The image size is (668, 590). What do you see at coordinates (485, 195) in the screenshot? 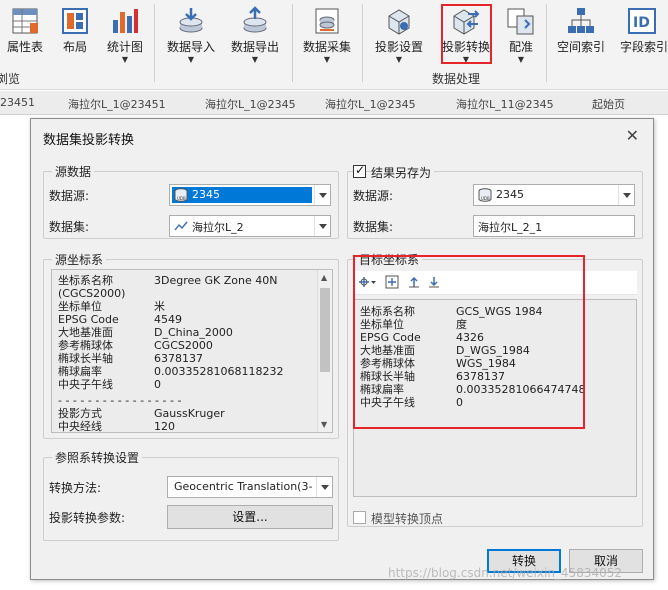
I see `database-icon: UDB` at bounding box center [485, 195].